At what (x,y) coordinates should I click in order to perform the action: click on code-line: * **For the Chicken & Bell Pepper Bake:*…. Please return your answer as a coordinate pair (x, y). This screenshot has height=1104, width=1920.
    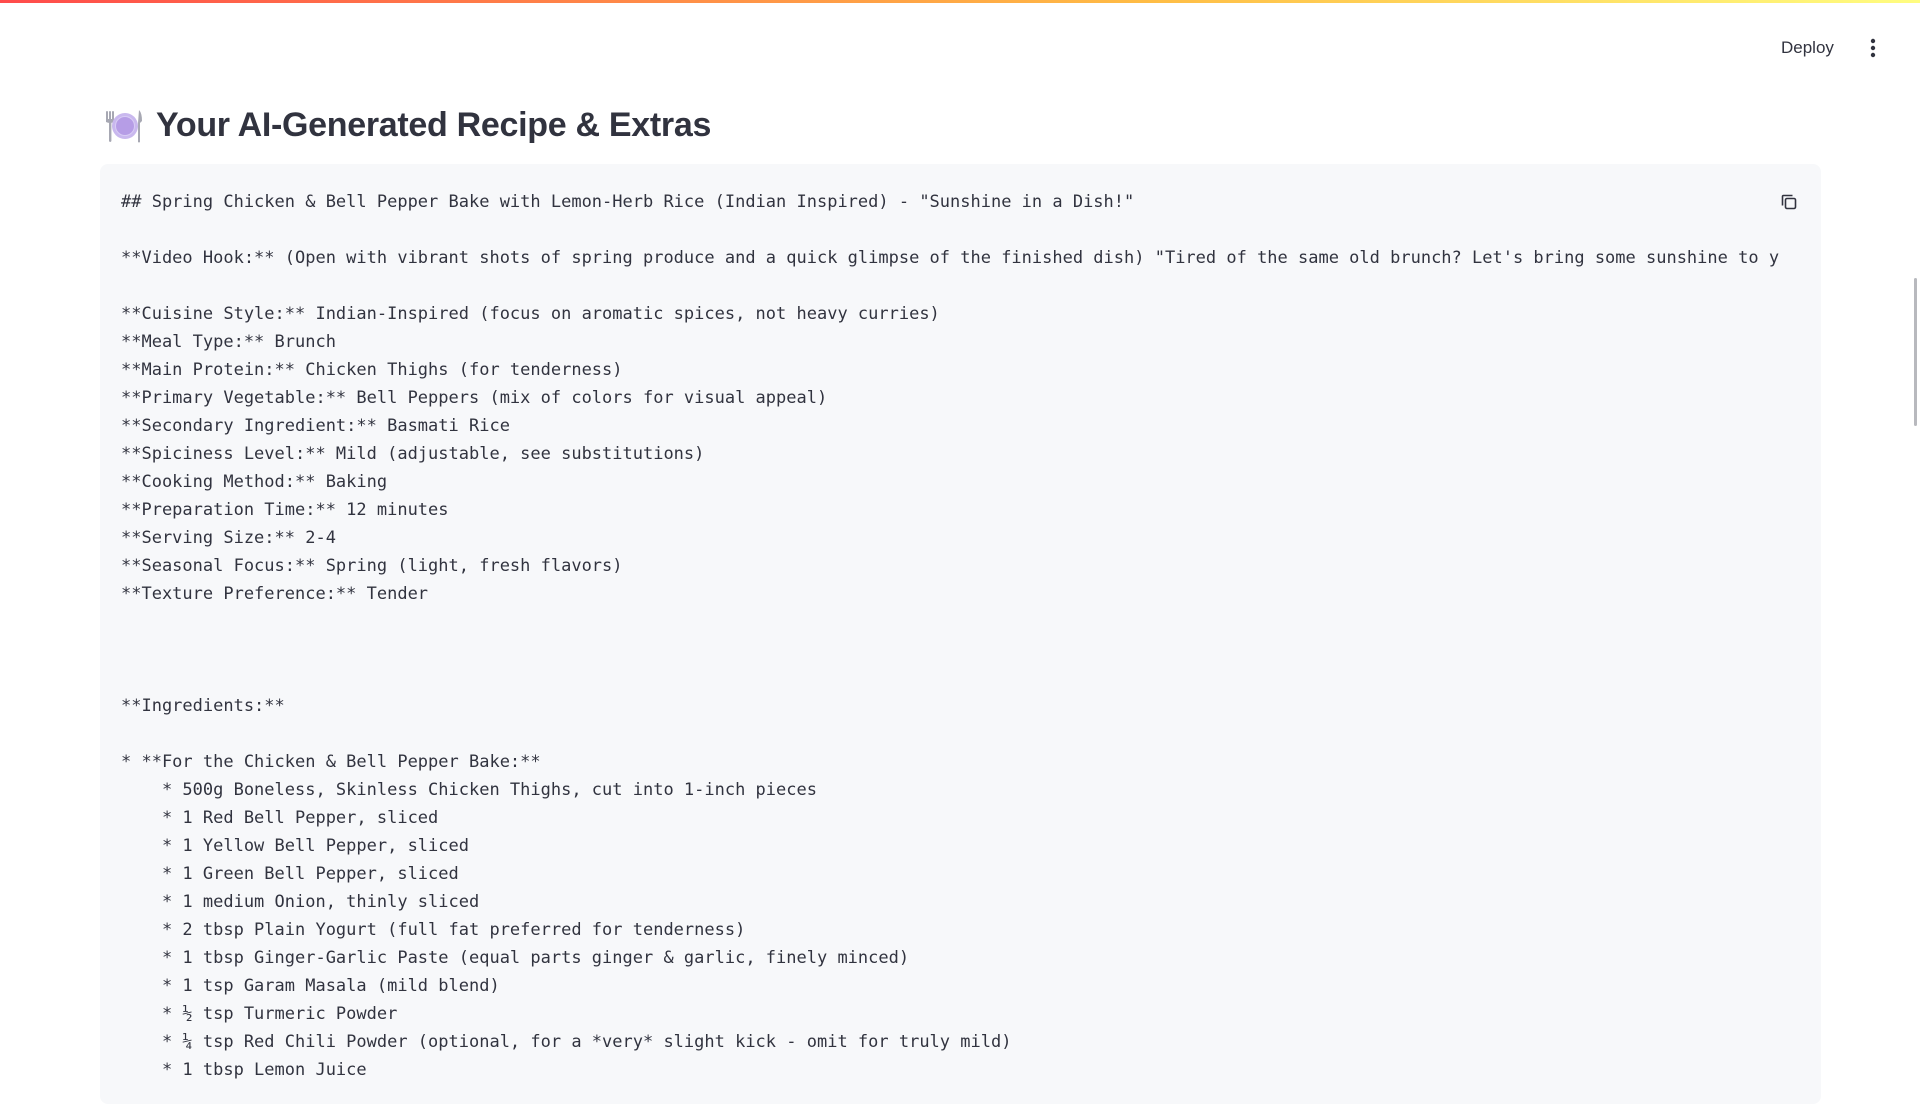
    Looking at the image, I should click on (331, 762).